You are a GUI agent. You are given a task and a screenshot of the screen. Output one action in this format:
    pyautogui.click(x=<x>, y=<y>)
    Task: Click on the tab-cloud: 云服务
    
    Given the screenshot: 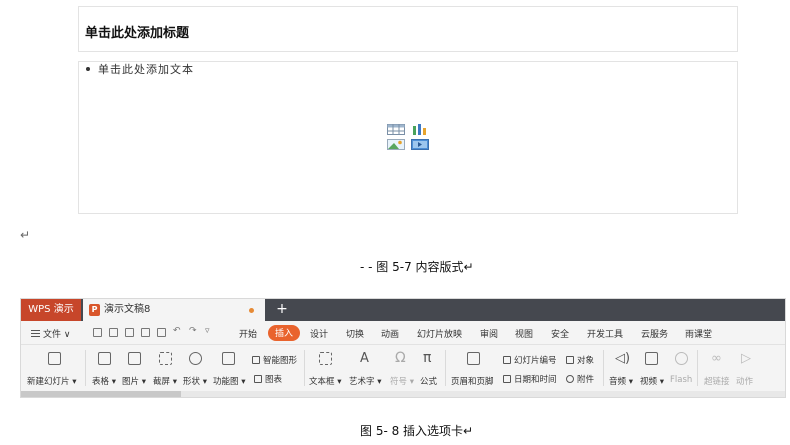 What is the action you would take?
    pyautogui.click(x=654, y=333)
    